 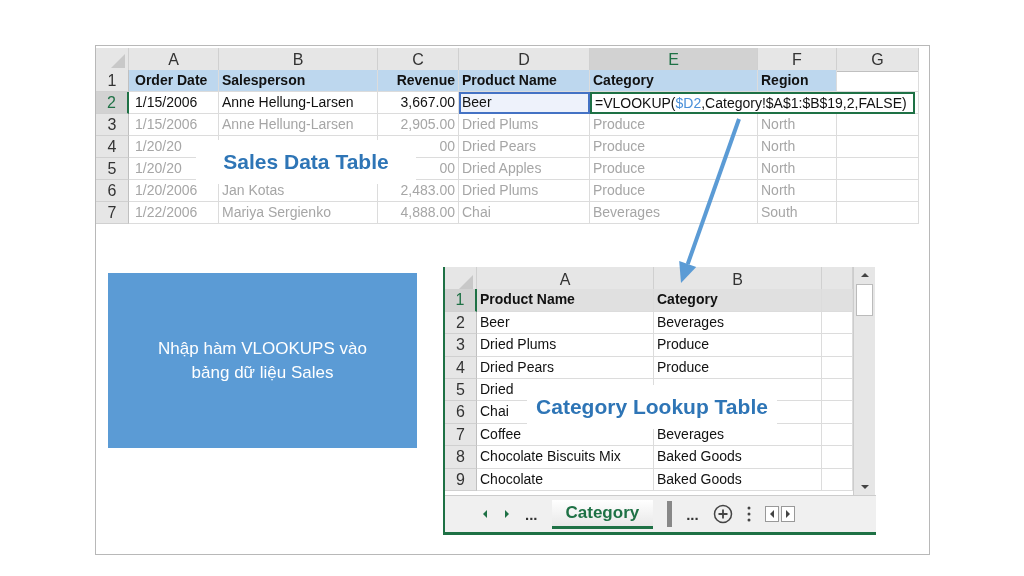 I want to click on column-header: A, so click(x=174, y=60).